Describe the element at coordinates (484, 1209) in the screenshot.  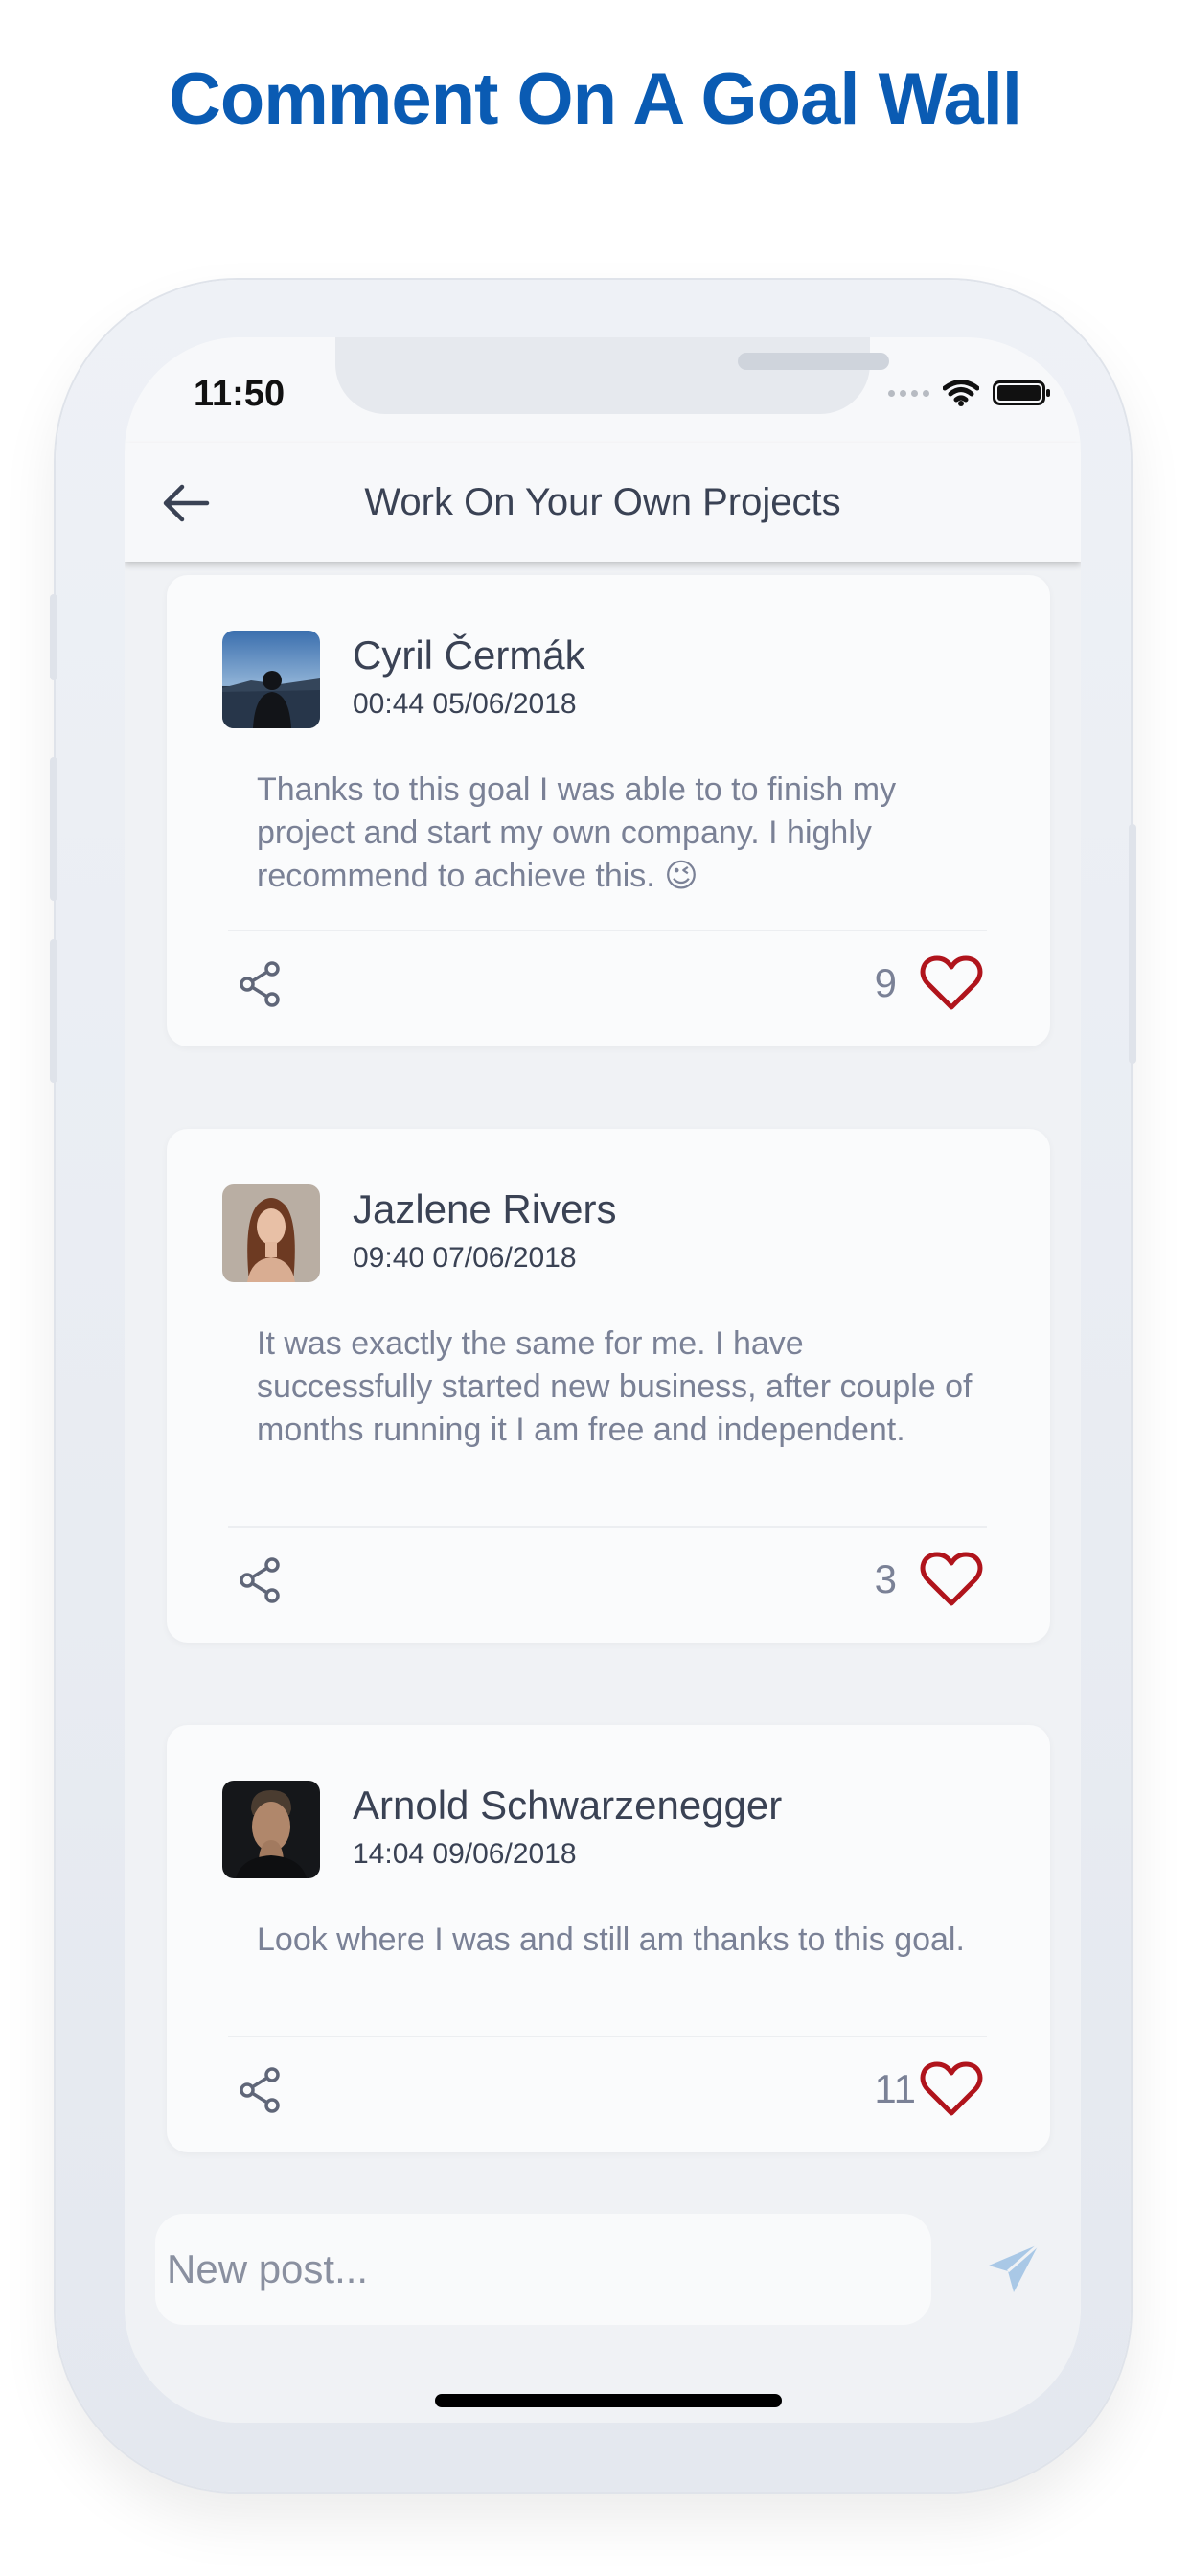
I see `author-name: Jazlene Rivers` at that location.